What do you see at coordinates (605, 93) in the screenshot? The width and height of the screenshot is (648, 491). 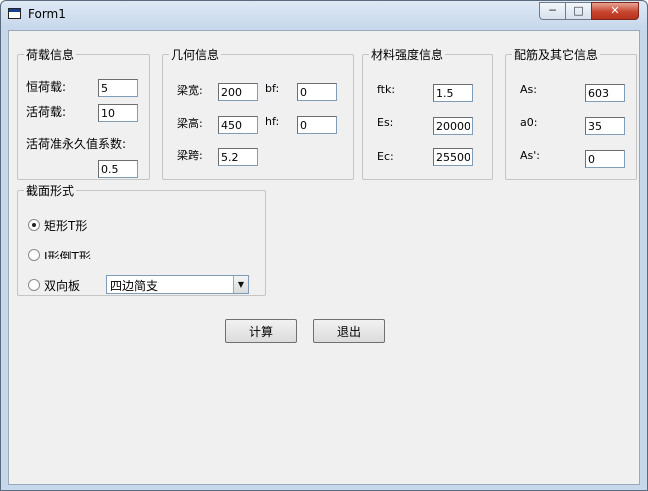 I see `as-input` at bounding box center [605, 93].